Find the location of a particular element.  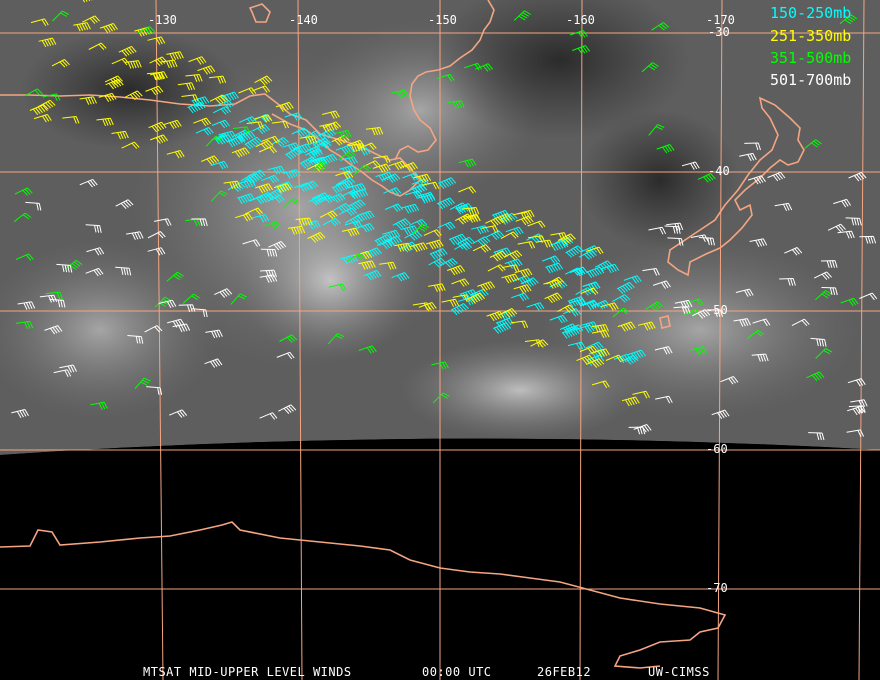

lat-label: -40 is located at coordinates (719, 171).